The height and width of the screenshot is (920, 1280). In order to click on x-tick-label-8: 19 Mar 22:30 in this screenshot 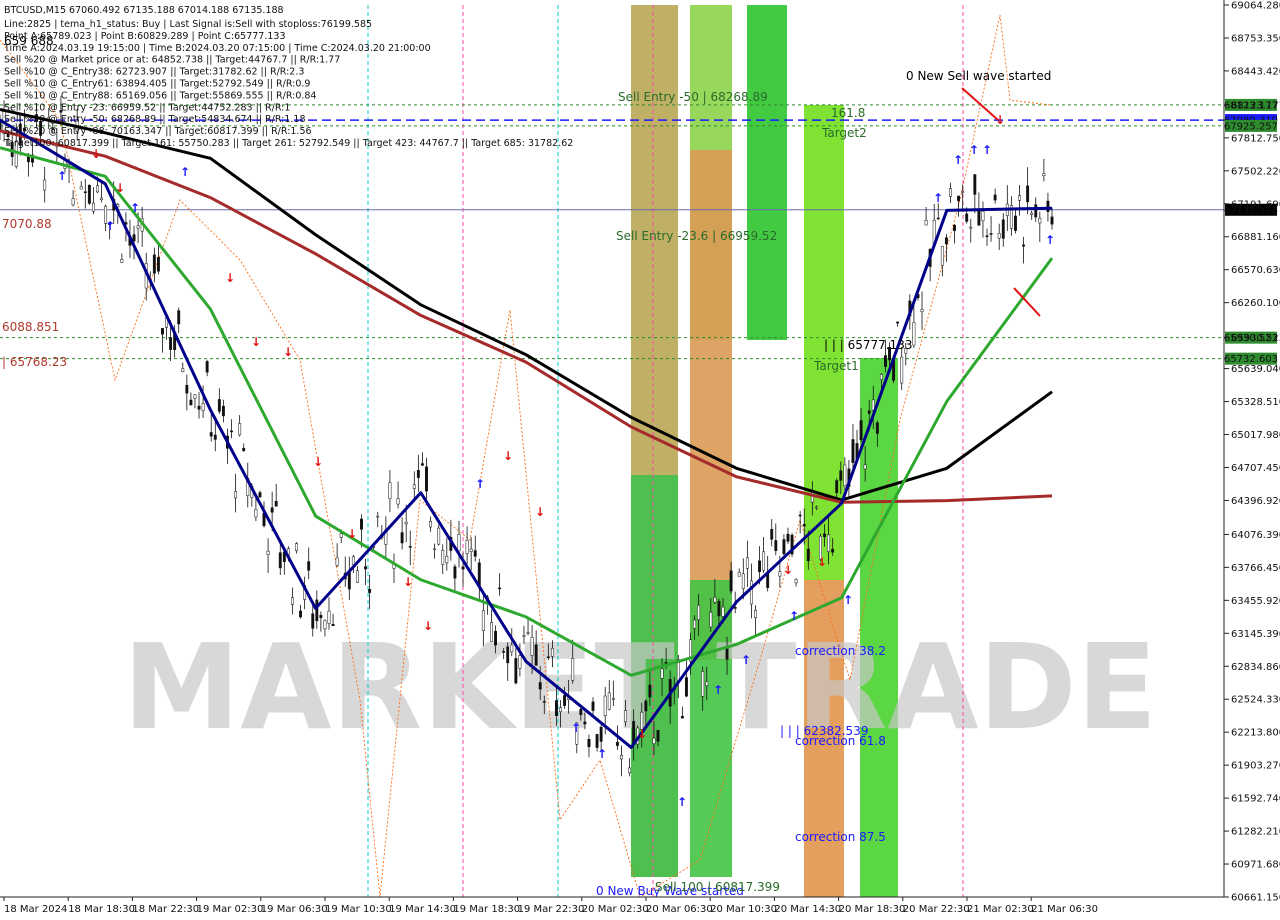, I will do `click(551, 909)`.